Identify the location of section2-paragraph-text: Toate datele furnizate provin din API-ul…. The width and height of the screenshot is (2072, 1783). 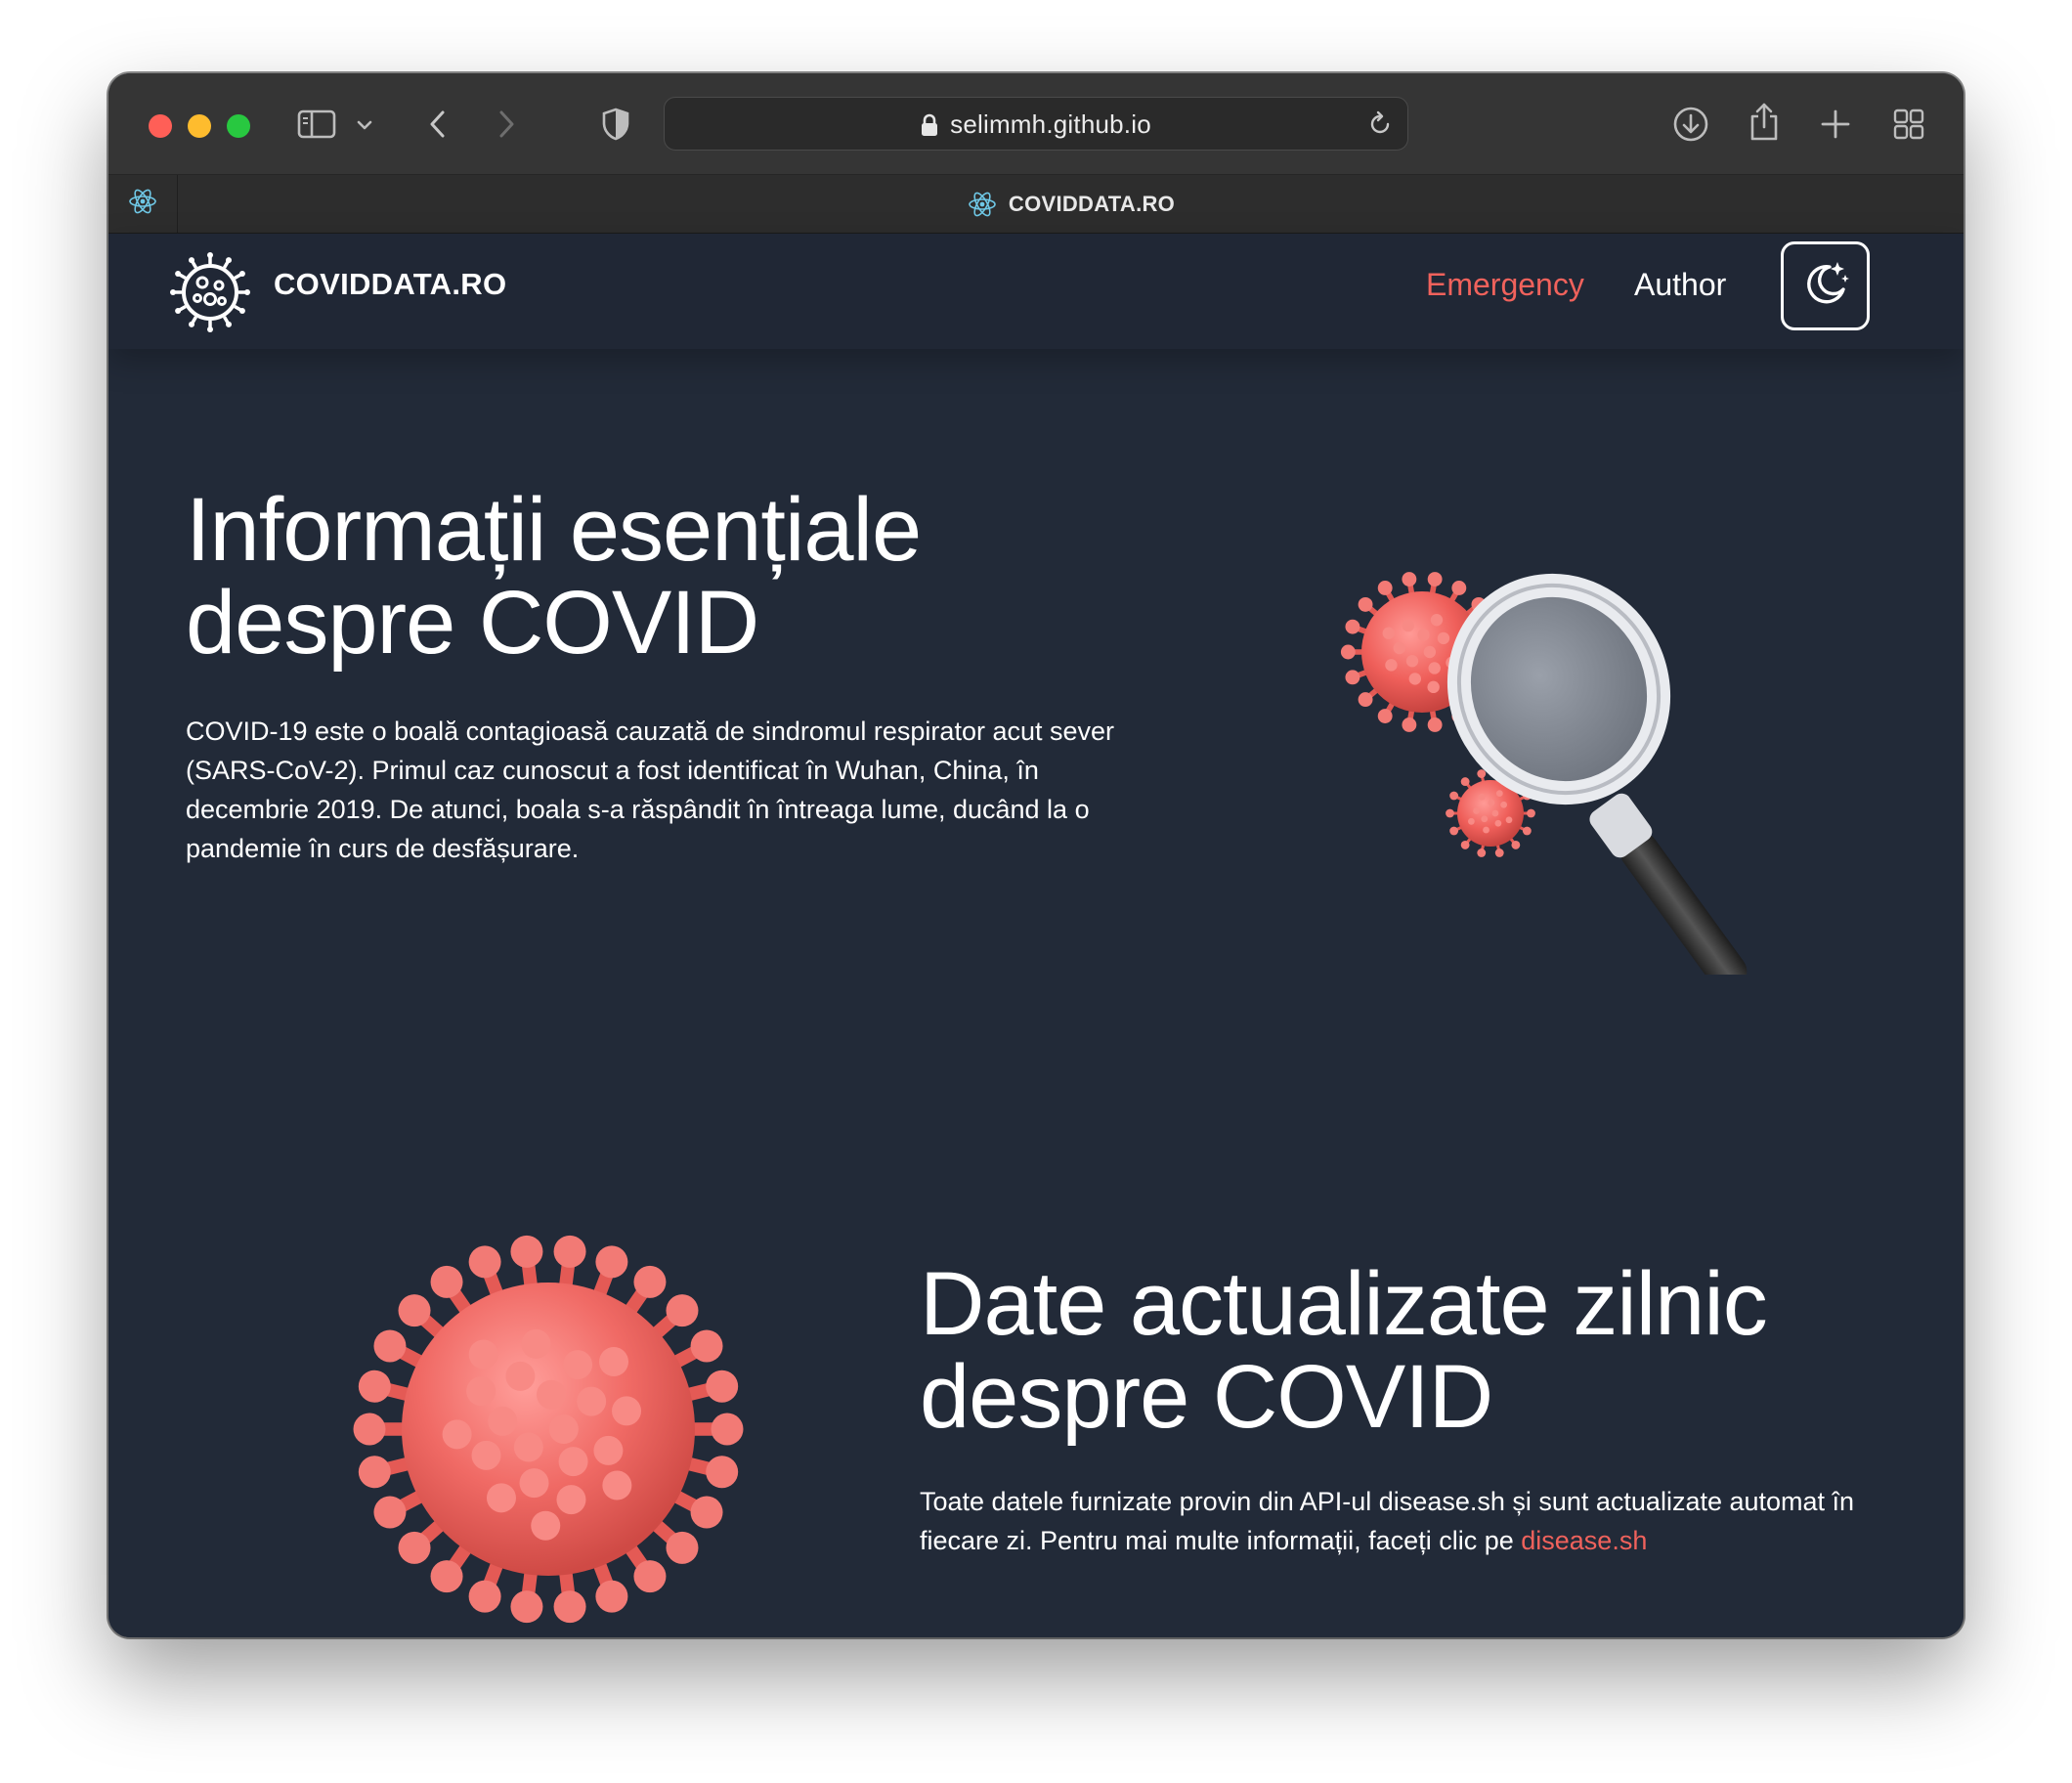
(1387, 1521).